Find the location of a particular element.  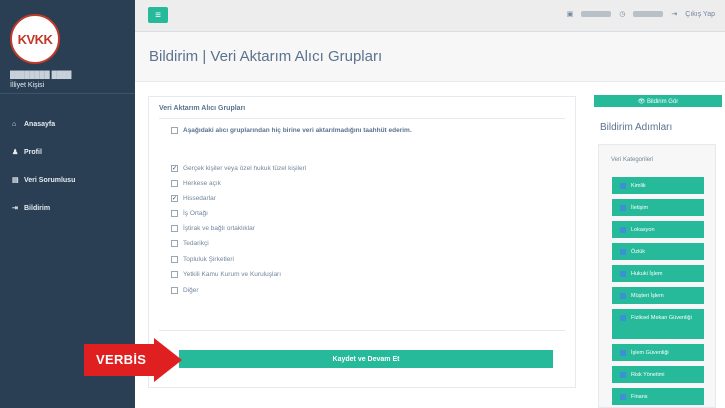

option-row: Herkese açık is located at coordinates (196, 183).